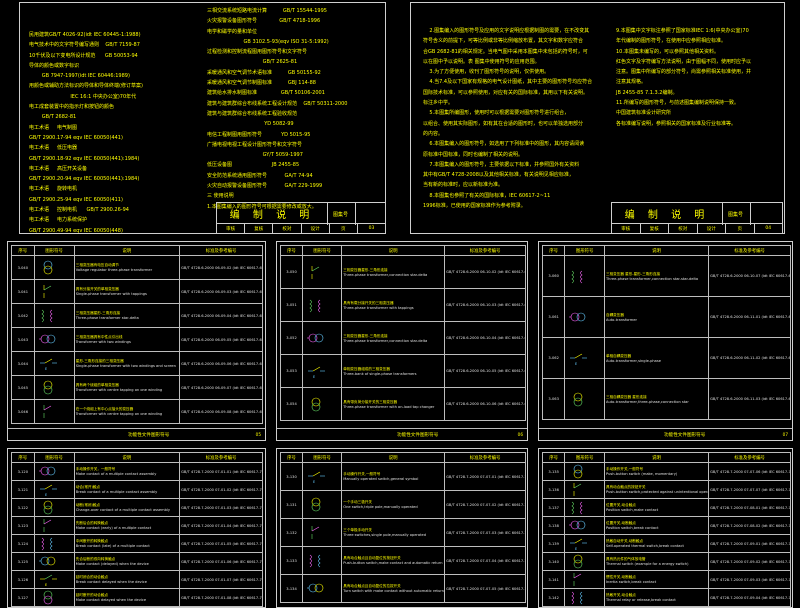 This screenshot has width=800, height=608. I want to click on symbol-number: 3-125, so click(23, 562).